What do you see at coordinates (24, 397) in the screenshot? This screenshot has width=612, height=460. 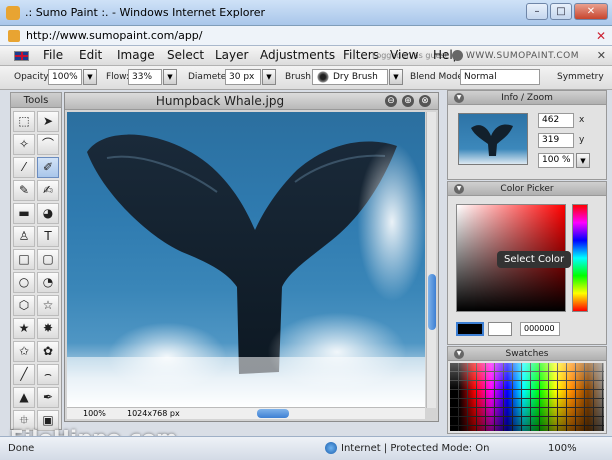 I see `drop-tool-icon: ▲` at bounding box center [24, 397].